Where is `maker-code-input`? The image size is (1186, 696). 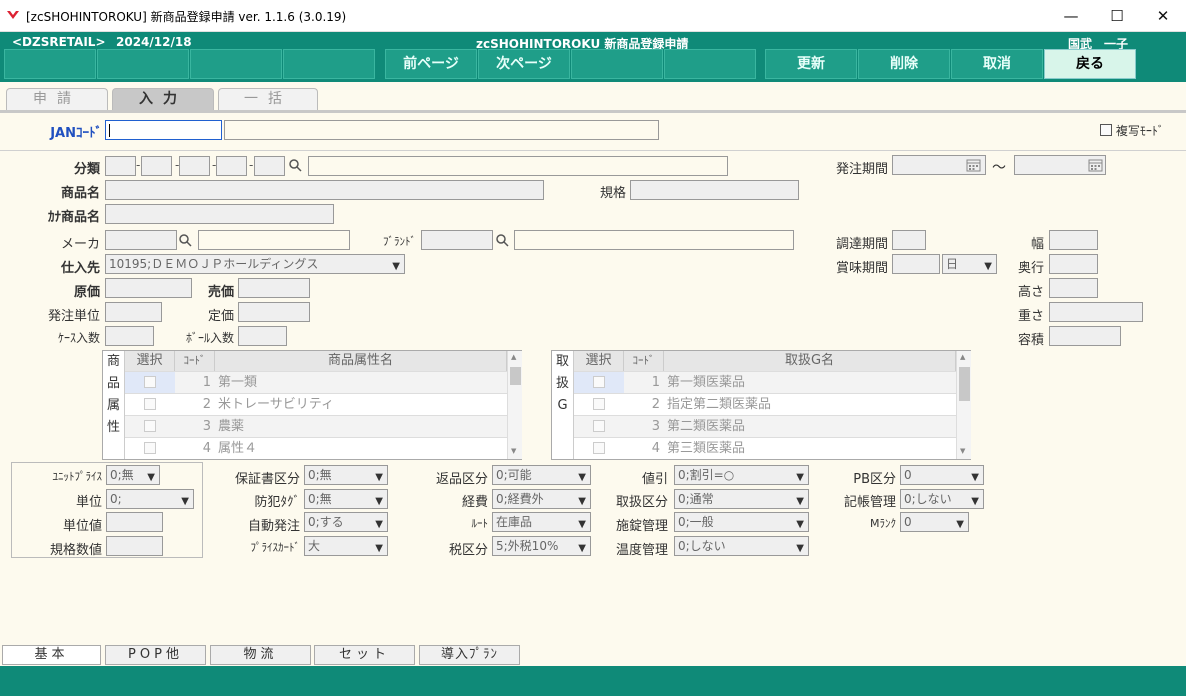
maker-code-input is located at coordinates (141, 240).